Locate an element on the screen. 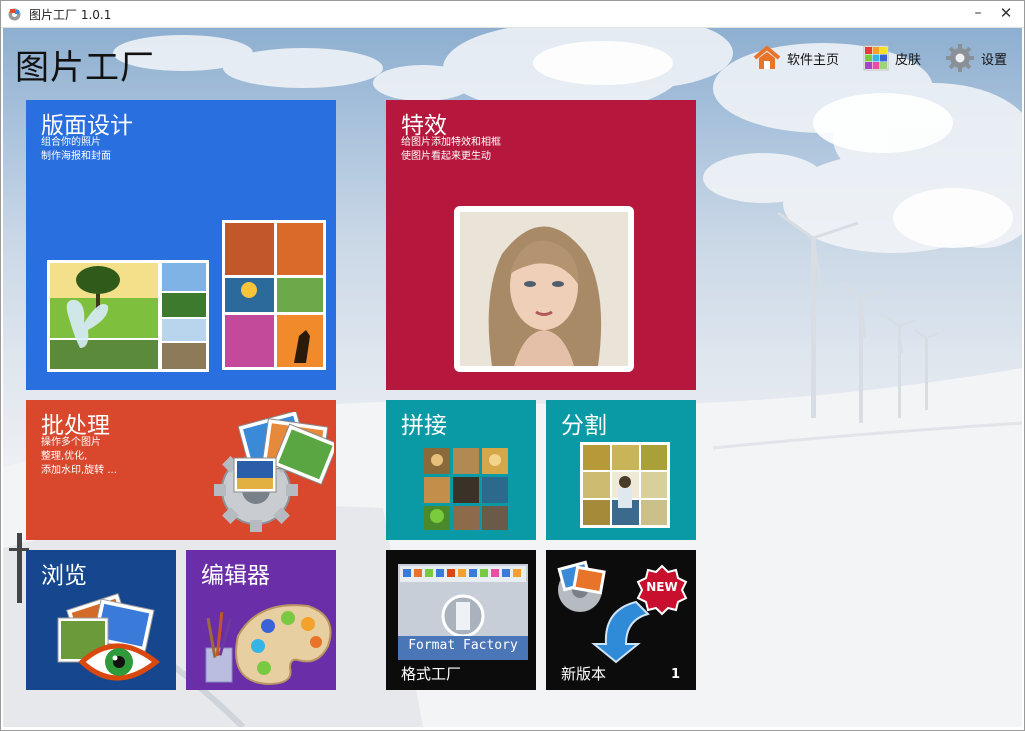 This screenshot has height=731, width=1025. tile-browse-title: 浏览 is located at coordinates (64, 576).